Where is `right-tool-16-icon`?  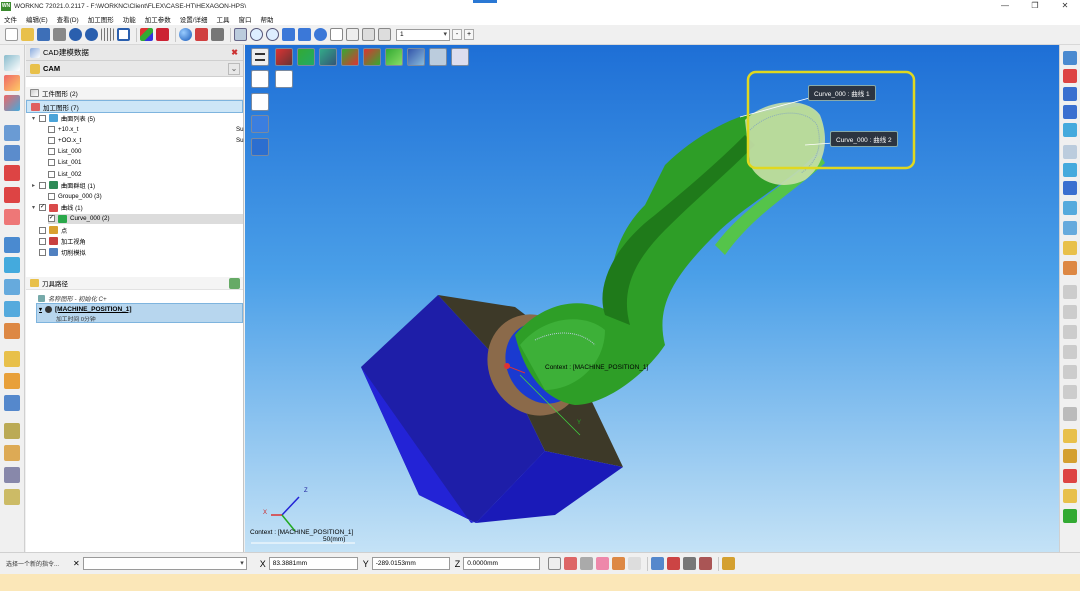
right-tool-16-icon is located at coordinates (1070, 352).